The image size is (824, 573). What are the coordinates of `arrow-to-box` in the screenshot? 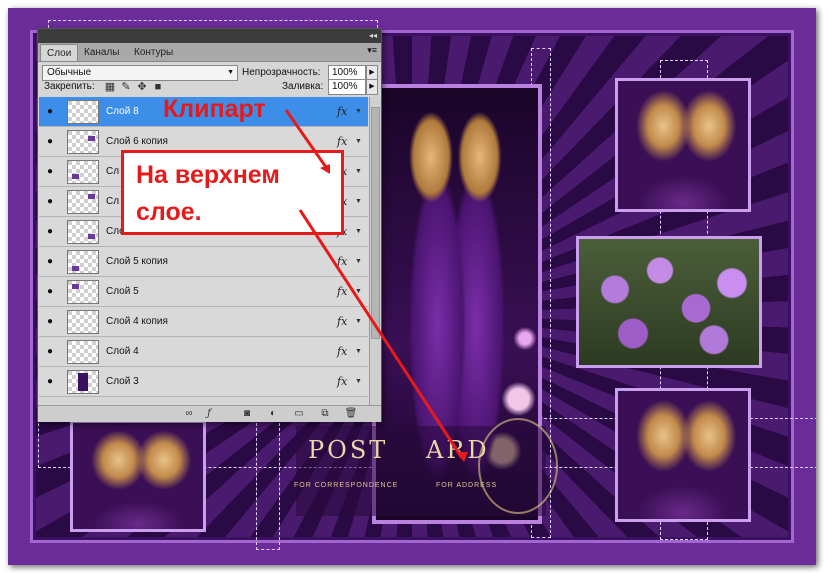 It's located at (307, 140).